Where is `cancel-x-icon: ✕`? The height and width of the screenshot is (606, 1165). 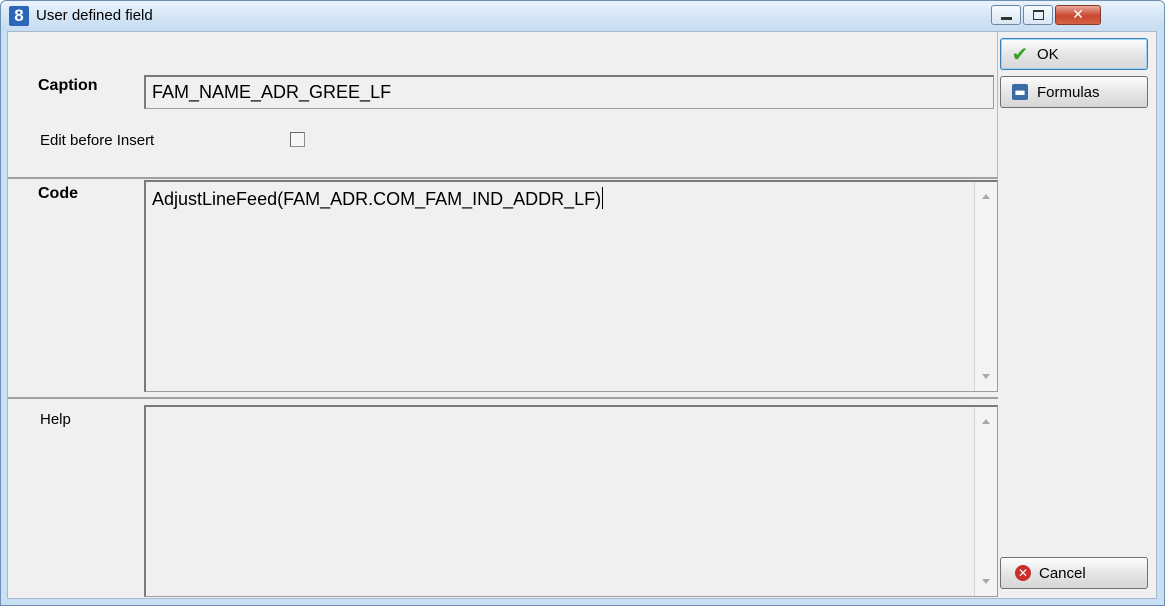 cancel-x-icon: ✕ is located at coordinates (1023, 573).